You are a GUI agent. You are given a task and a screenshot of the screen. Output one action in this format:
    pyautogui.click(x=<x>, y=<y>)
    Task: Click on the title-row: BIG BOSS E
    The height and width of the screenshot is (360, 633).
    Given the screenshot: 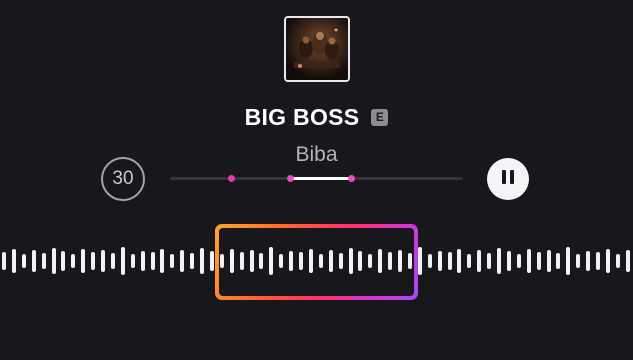 What is the action you would take?
    pyautogui.click(x=316, y=117)
    